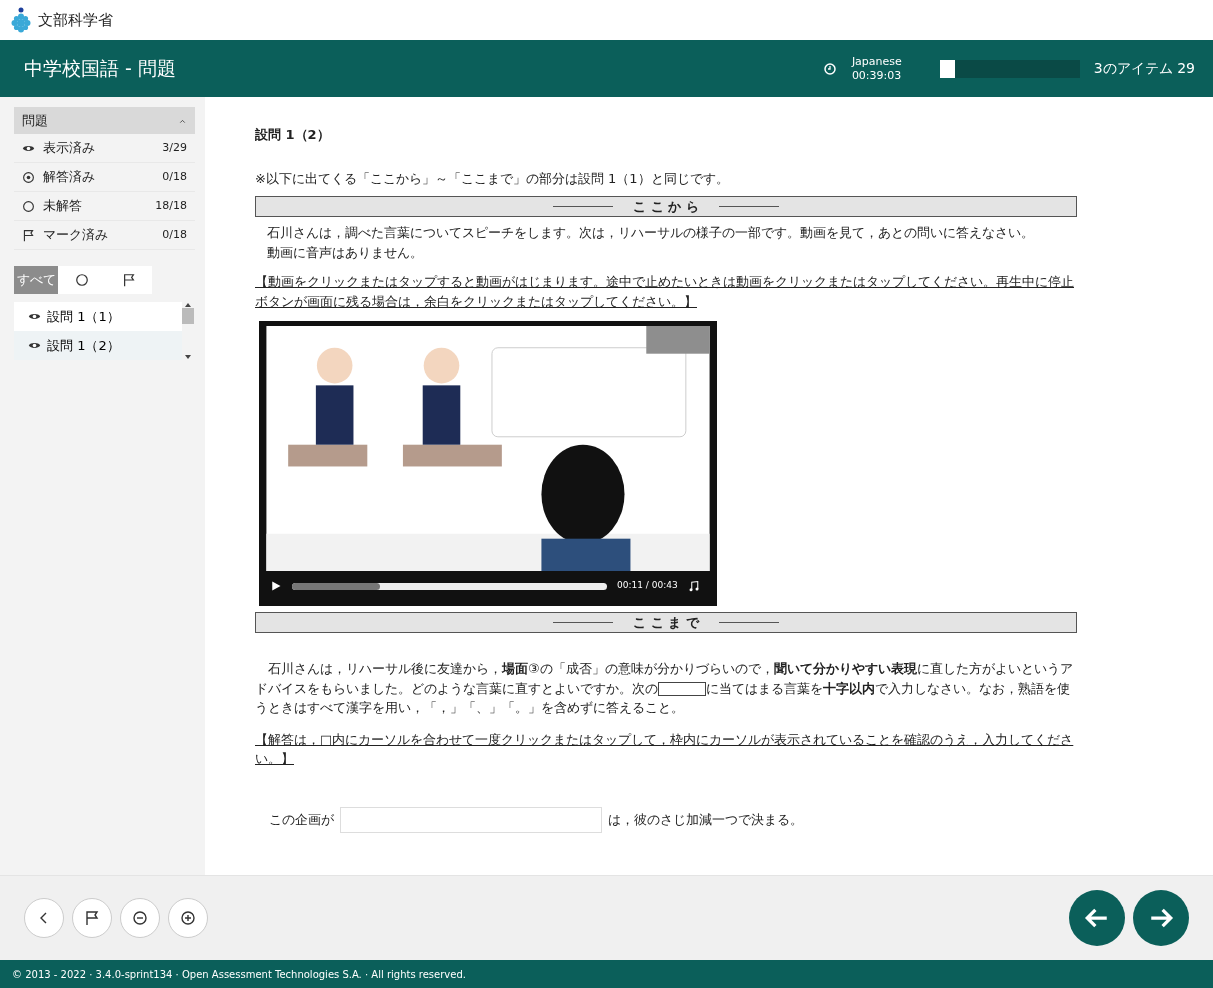  What do you see at coordinates (666, 622) in the screenshot?
I see `marker-text: こ こ ま で` at bounding box center [666, 622].